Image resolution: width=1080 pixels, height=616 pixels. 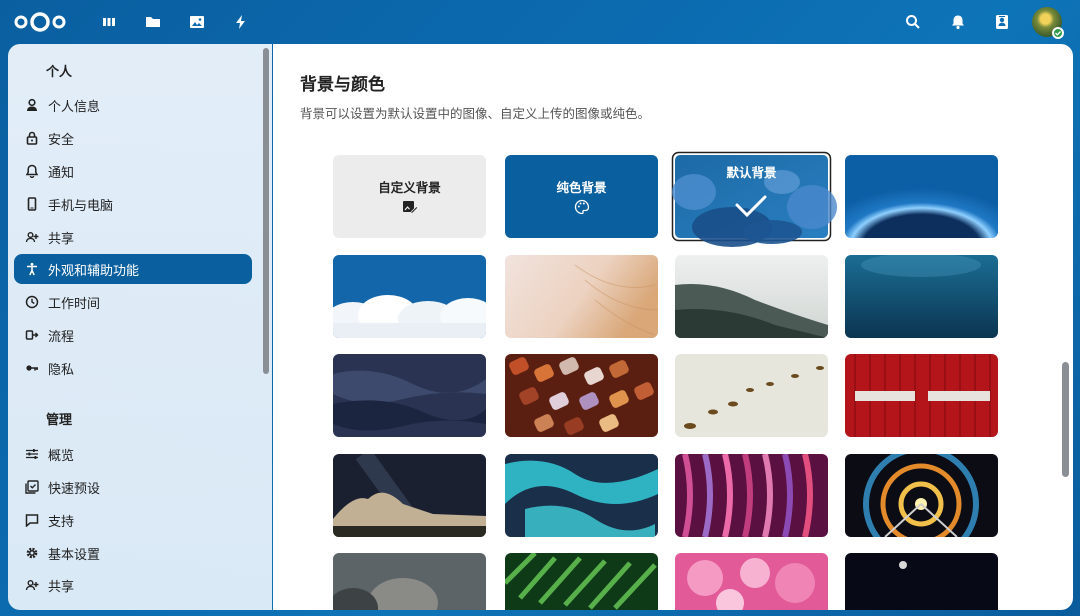 What do you see at coordinates (133, 368) in the screenshot?
I see `sidebar-item-privacy: 隐私` at bounding box center [133, 368].